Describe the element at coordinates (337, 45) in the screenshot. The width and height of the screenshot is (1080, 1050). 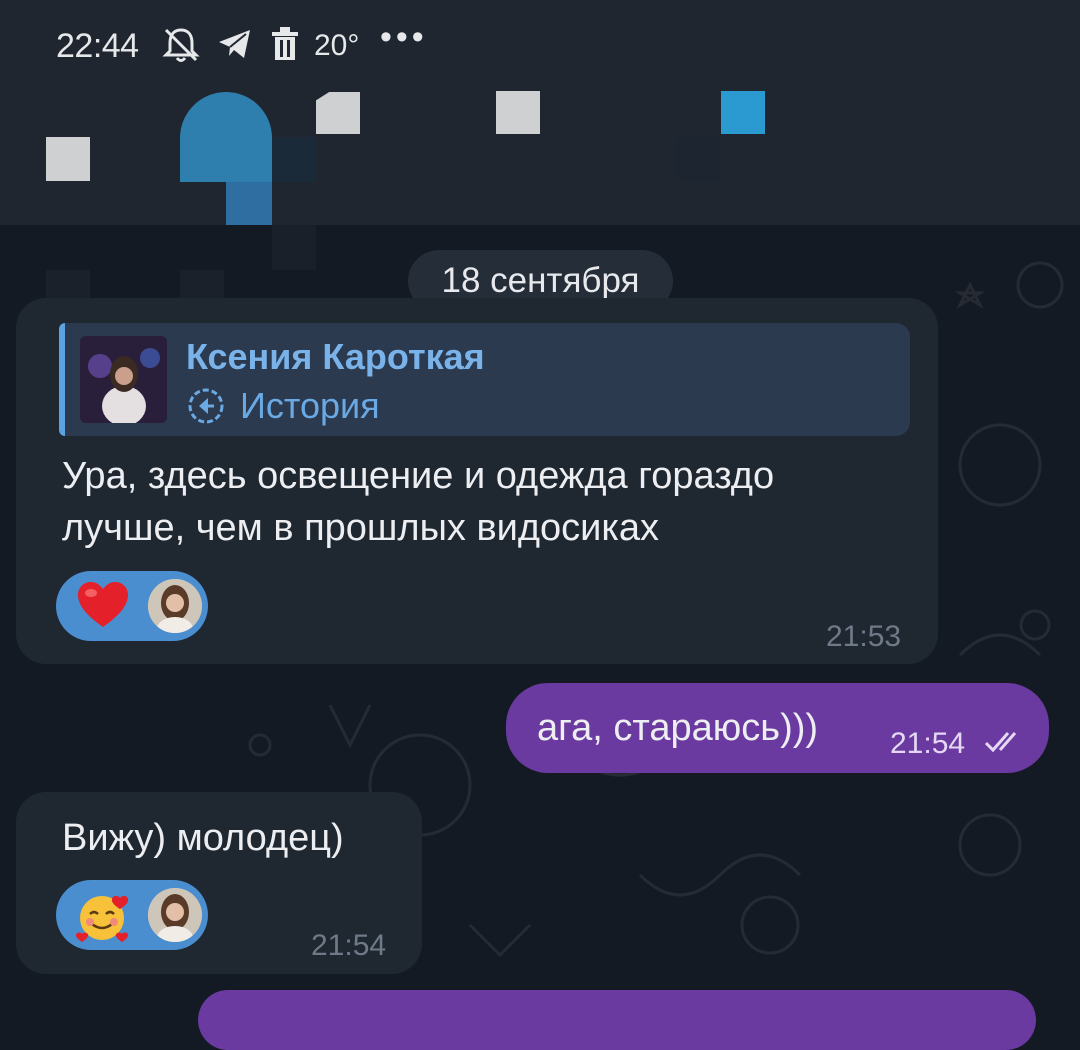
I see `status-temperature: 20°` at that location.